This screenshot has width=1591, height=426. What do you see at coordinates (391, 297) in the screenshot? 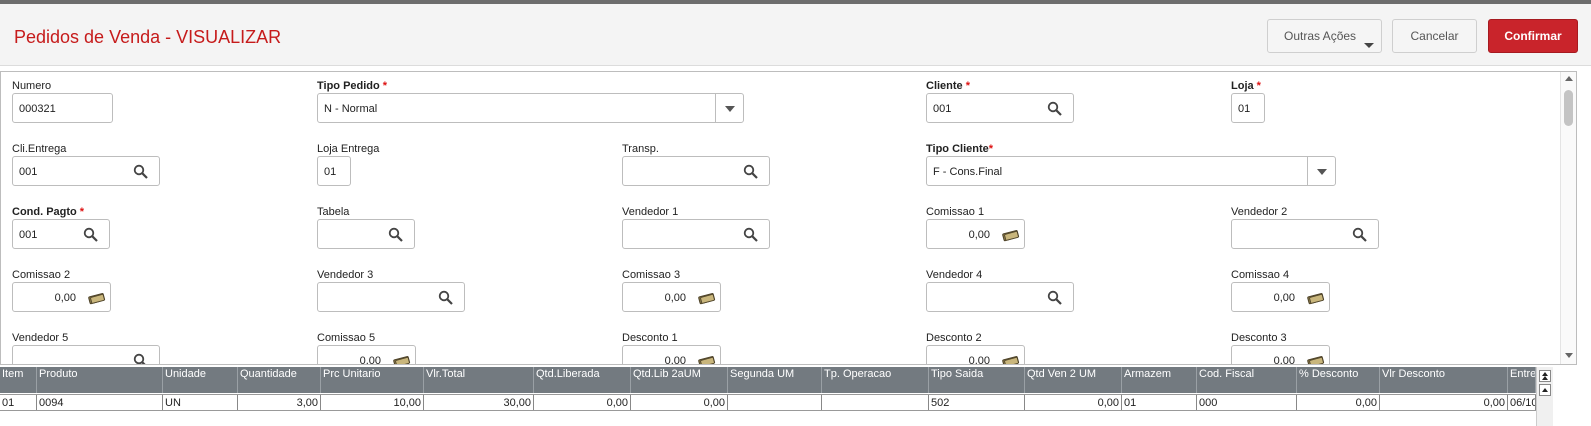
I see `vendedor3-input` at bounding box center [391, 297].